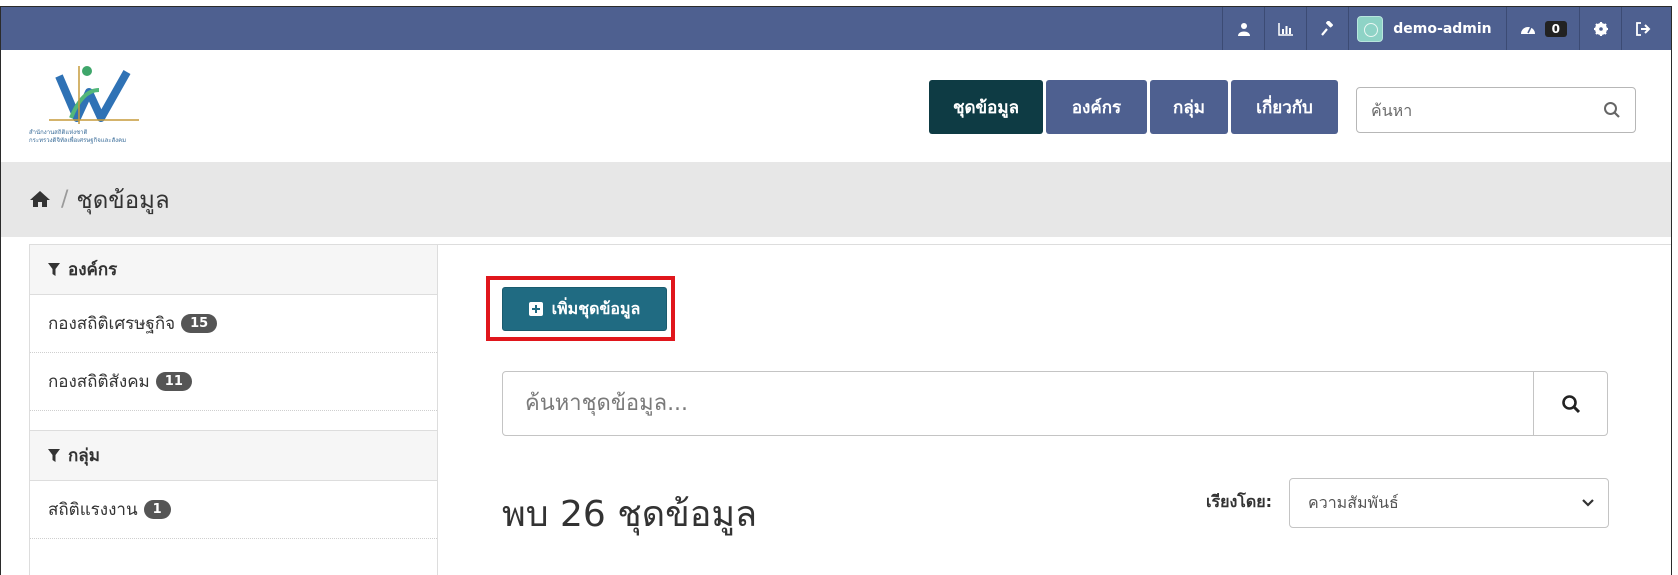  I want to click on home-icon, so click(40, 200).